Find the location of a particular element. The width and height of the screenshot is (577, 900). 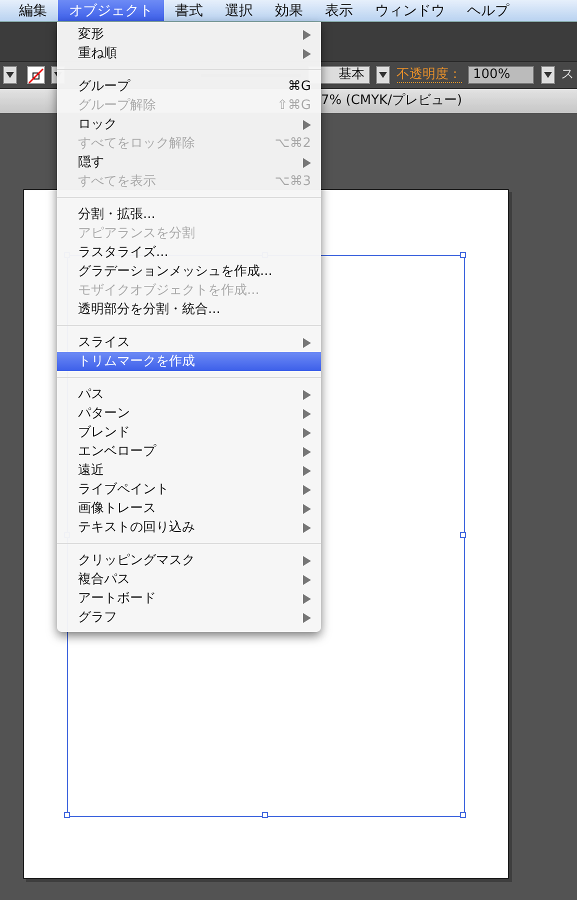

control-label: ス is located at coordinates (567, 75).